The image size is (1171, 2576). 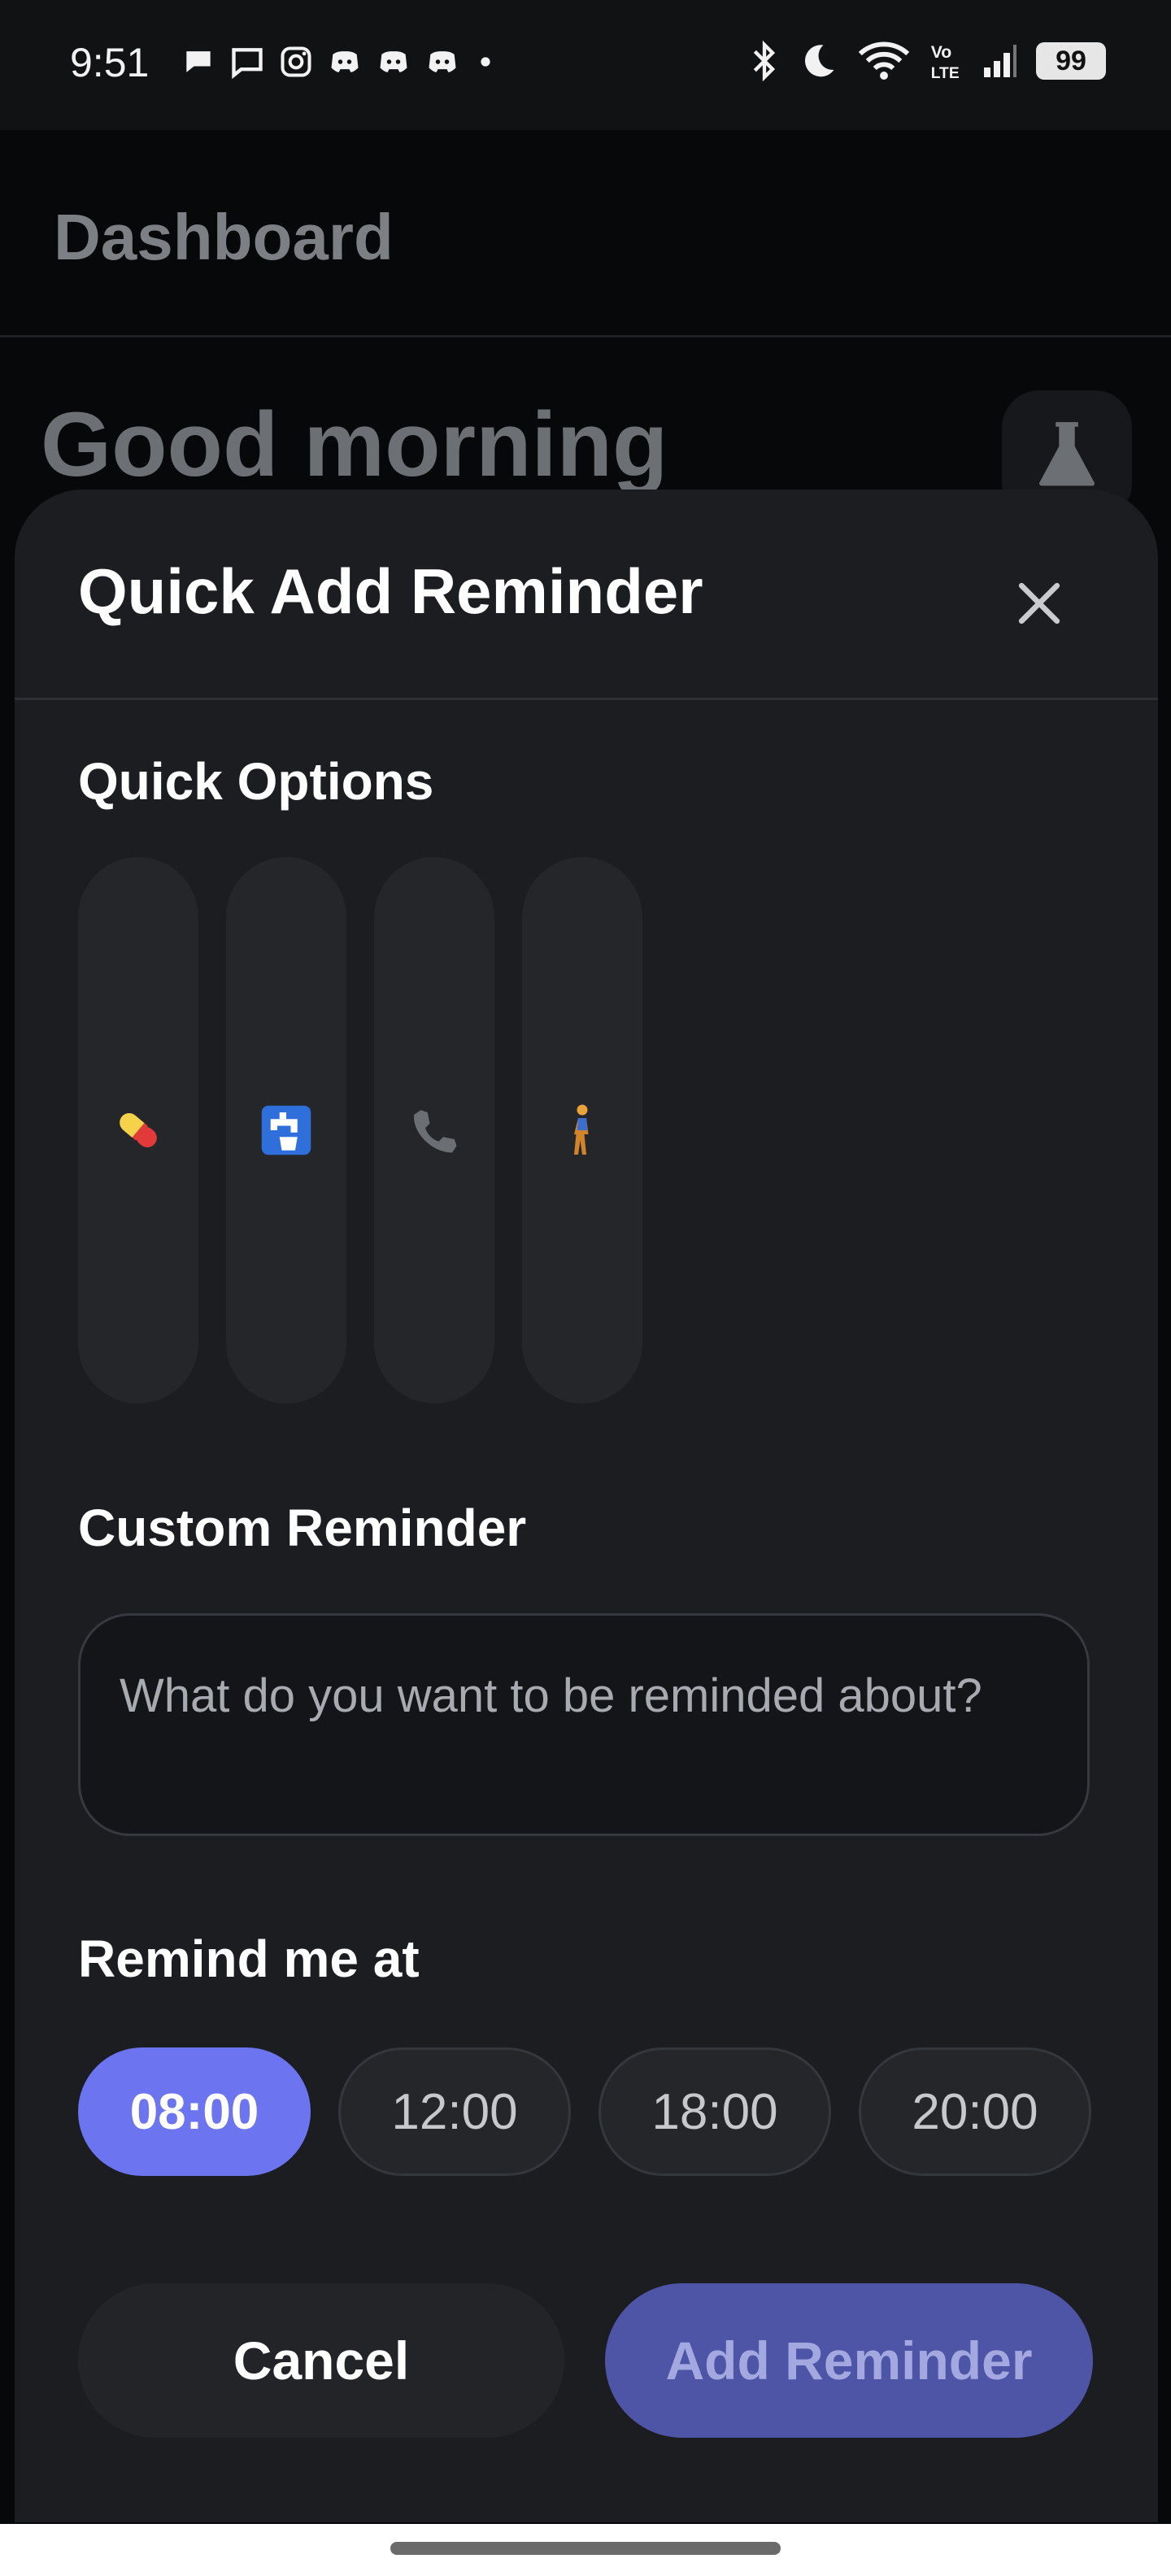 What do you see at coordinates (296, 61) in the screenshot?
I see `instagram-icon` at bounding box center [296, 61].